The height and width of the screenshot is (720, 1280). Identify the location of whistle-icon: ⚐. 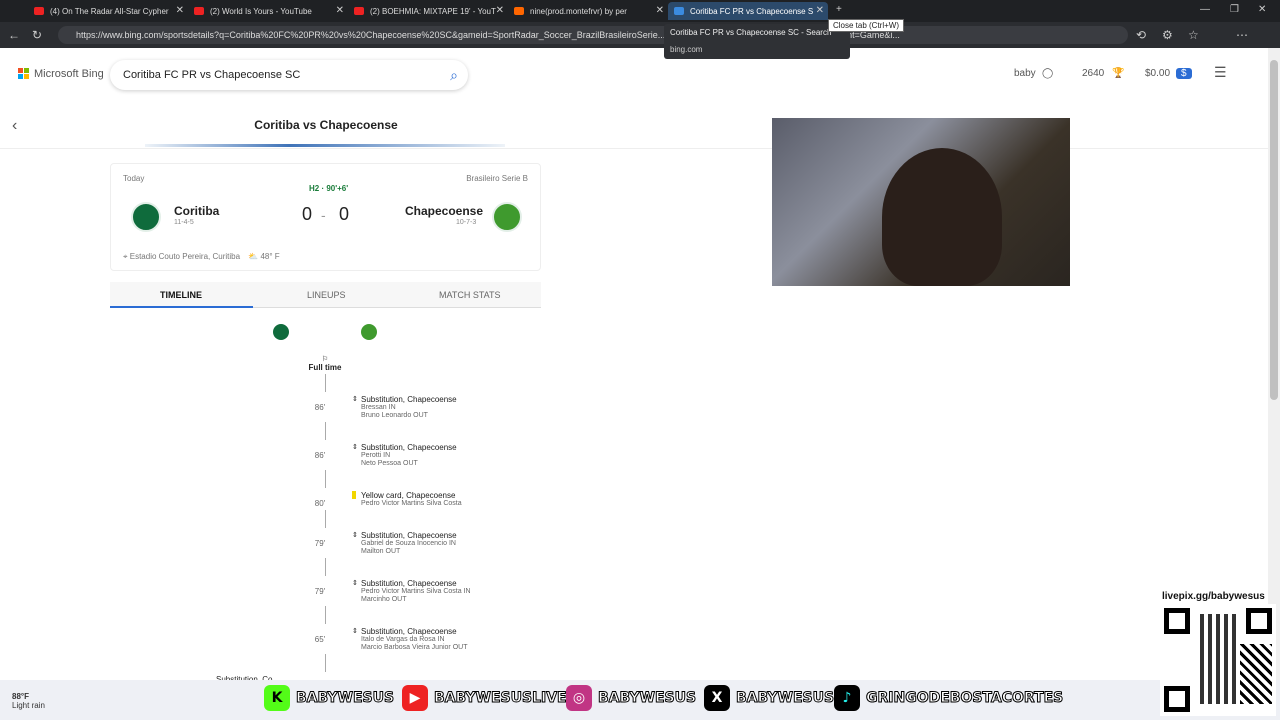
(325, 359).